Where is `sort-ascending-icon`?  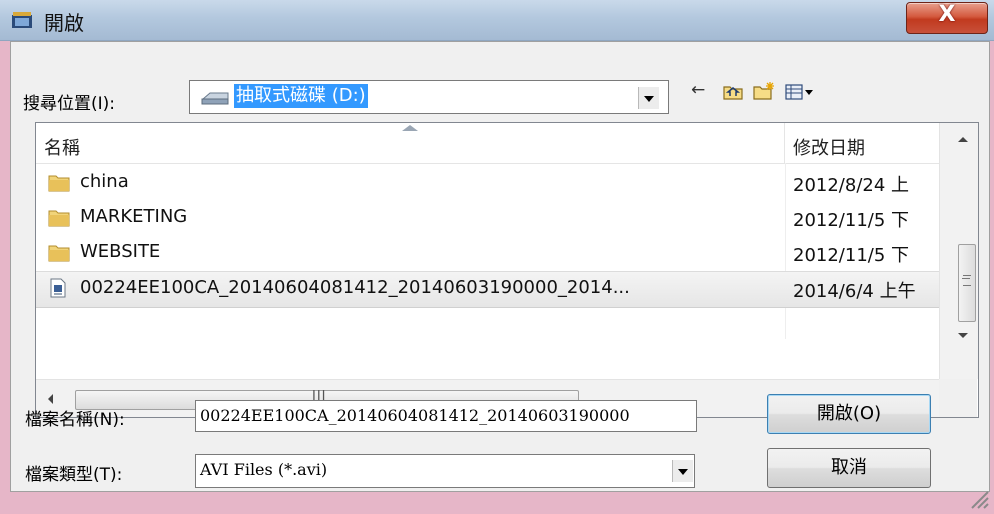
sort-ascending-icon is located at coordinates (410, 128).